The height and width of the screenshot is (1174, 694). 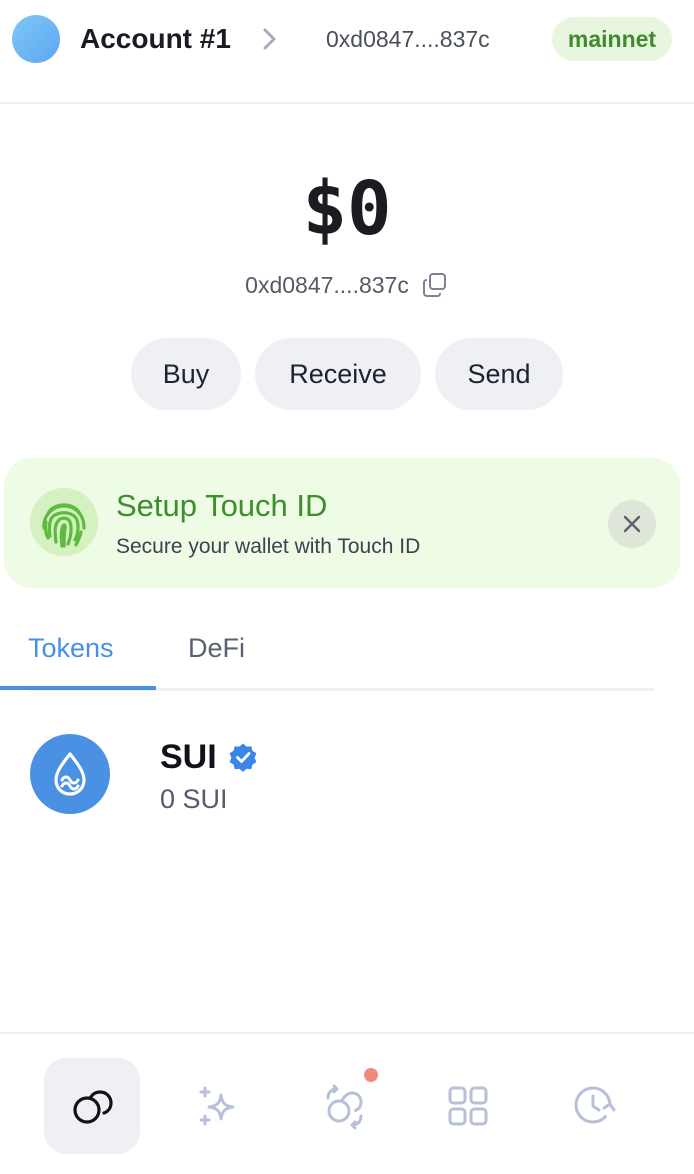 I want to click on tab-defi: DeFi, so click(x=216, y=648).